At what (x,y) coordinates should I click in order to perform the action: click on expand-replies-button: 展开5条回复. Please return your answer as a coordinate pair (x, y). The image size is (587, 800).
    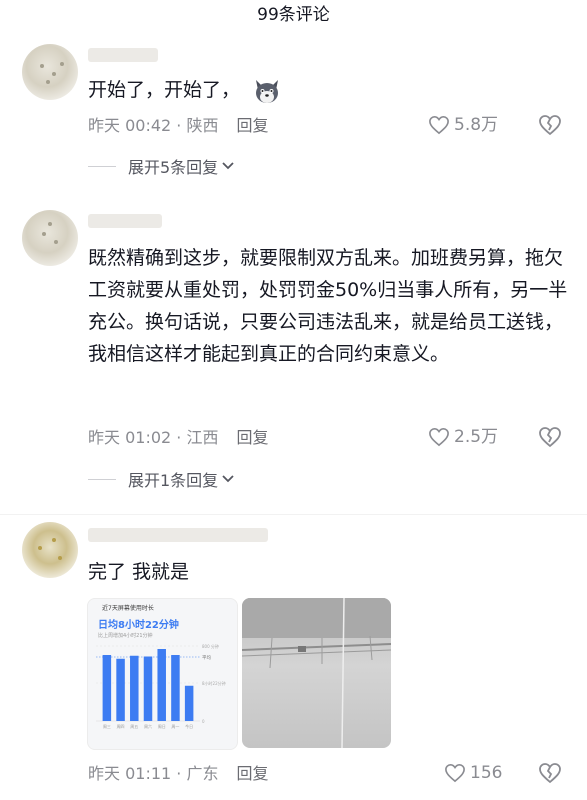
    Looking at the image, I should click on (161, 166).